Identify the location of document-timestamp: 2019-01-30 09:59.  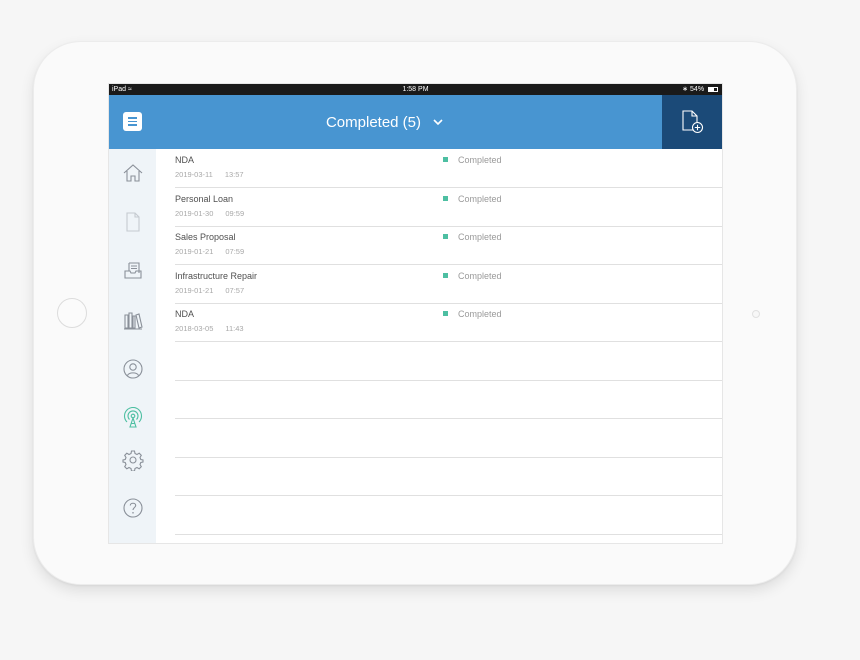
(210, 213).